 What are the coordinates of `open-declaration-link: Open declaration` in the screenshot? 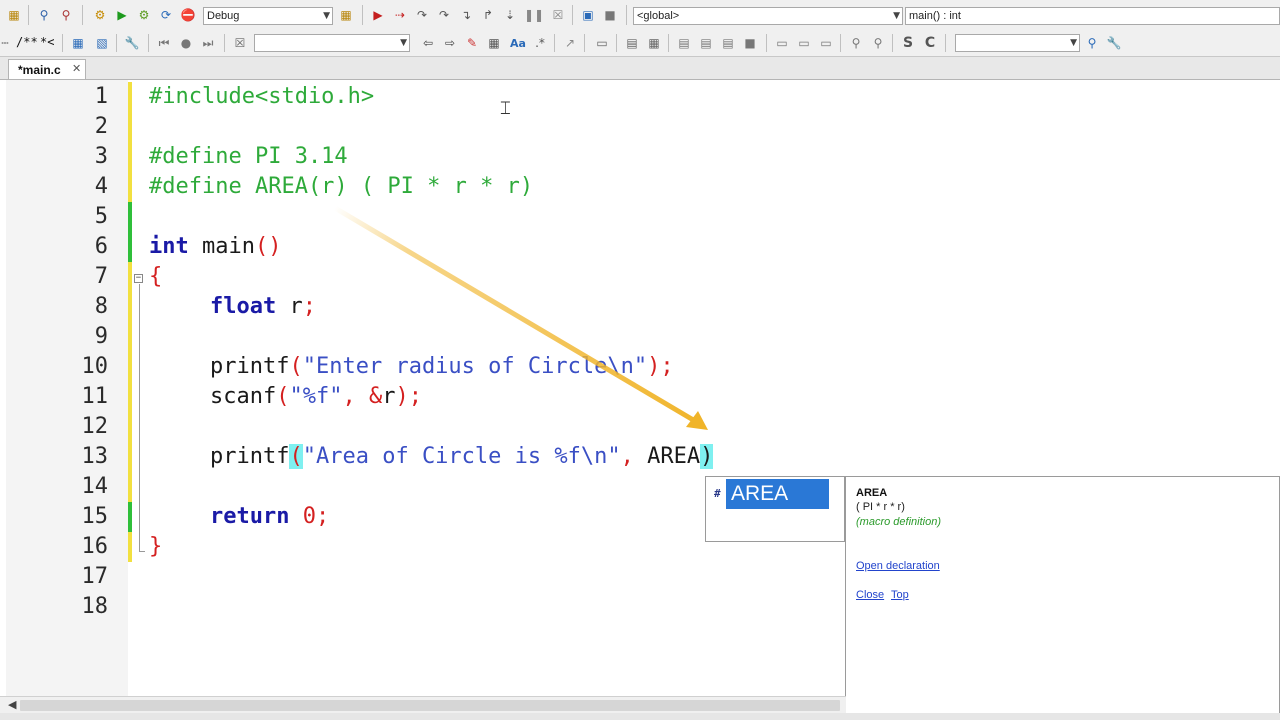 It's located at (898, 566).